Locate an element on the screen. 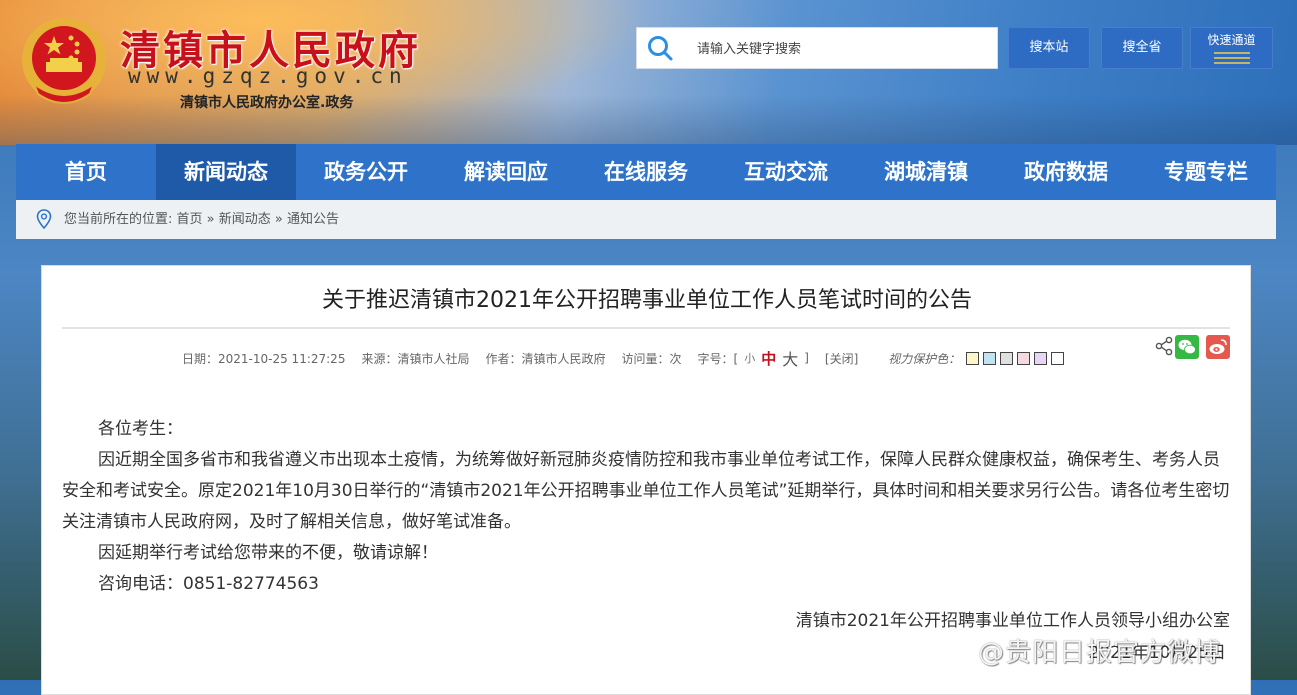 Image resolution: width=1297 pixels, height=695 pixels. article-title: 关于推迟清镇市2021年公开招聘事业单位工作人员笔试时间的公告 is located at coordinates (647, 300).